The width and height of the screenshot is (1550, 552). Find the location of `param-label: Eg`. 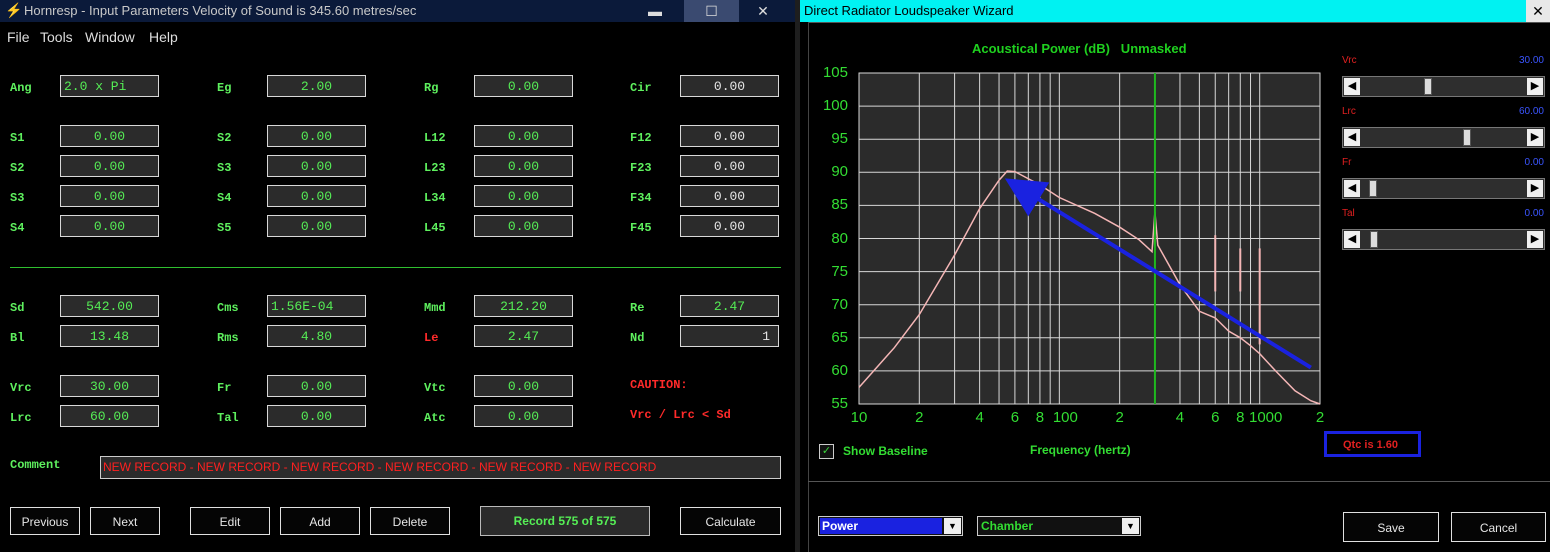

param-label: Eg is located at coordinates (224, 88).